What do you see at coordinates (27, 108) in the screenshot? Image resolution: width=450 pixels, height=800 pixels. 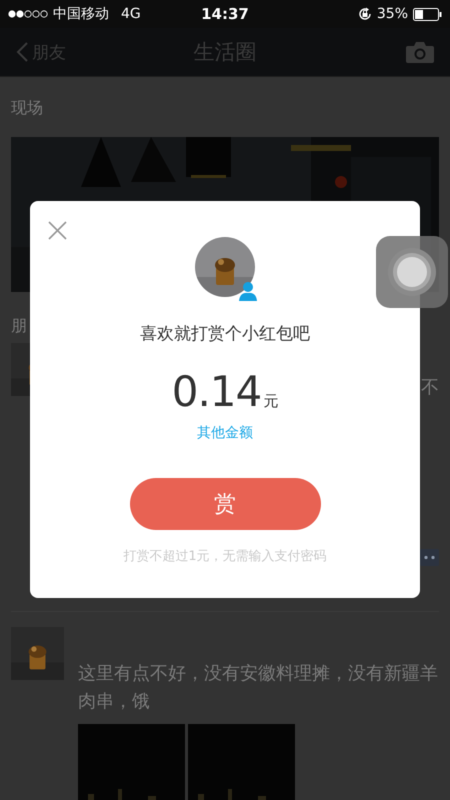 I see `section-label: 现场` at bounding box center [27, 108].